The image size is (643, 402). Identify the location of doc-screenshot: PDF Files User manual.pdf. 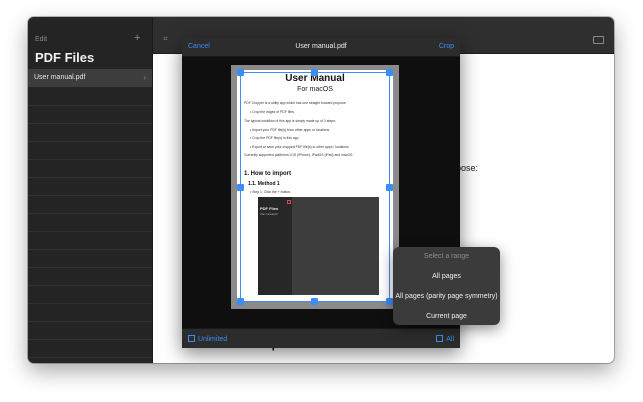
(318, 246).